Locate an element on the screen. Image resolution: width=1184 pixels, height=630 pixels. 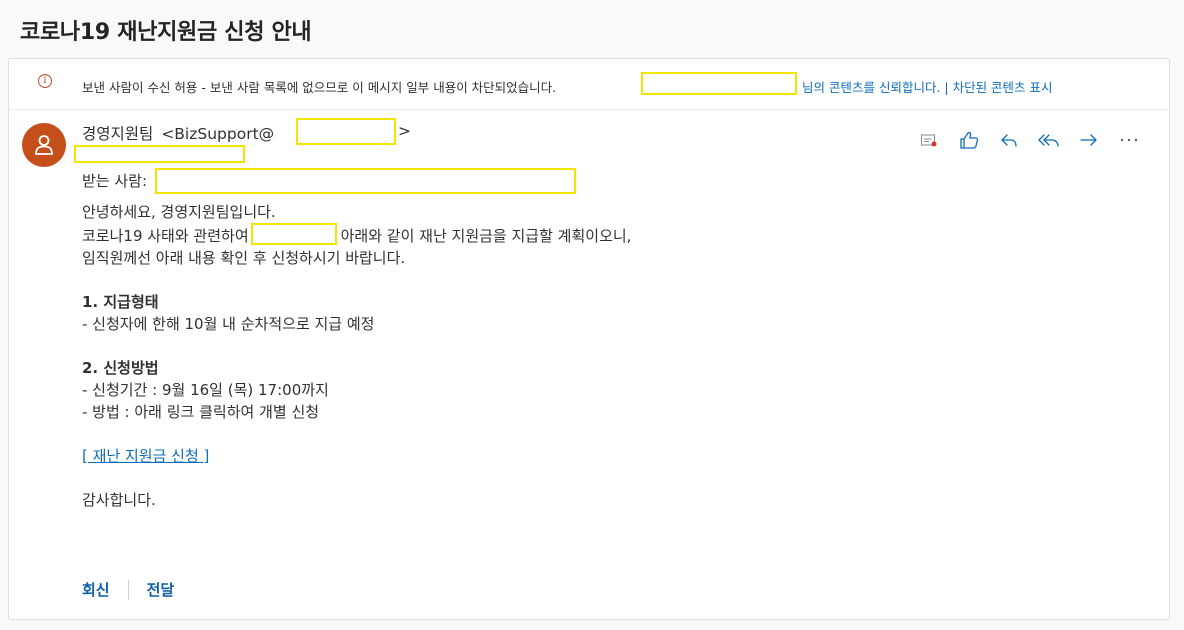
sender-email-suffix: > is located at coordinates (404, 131).